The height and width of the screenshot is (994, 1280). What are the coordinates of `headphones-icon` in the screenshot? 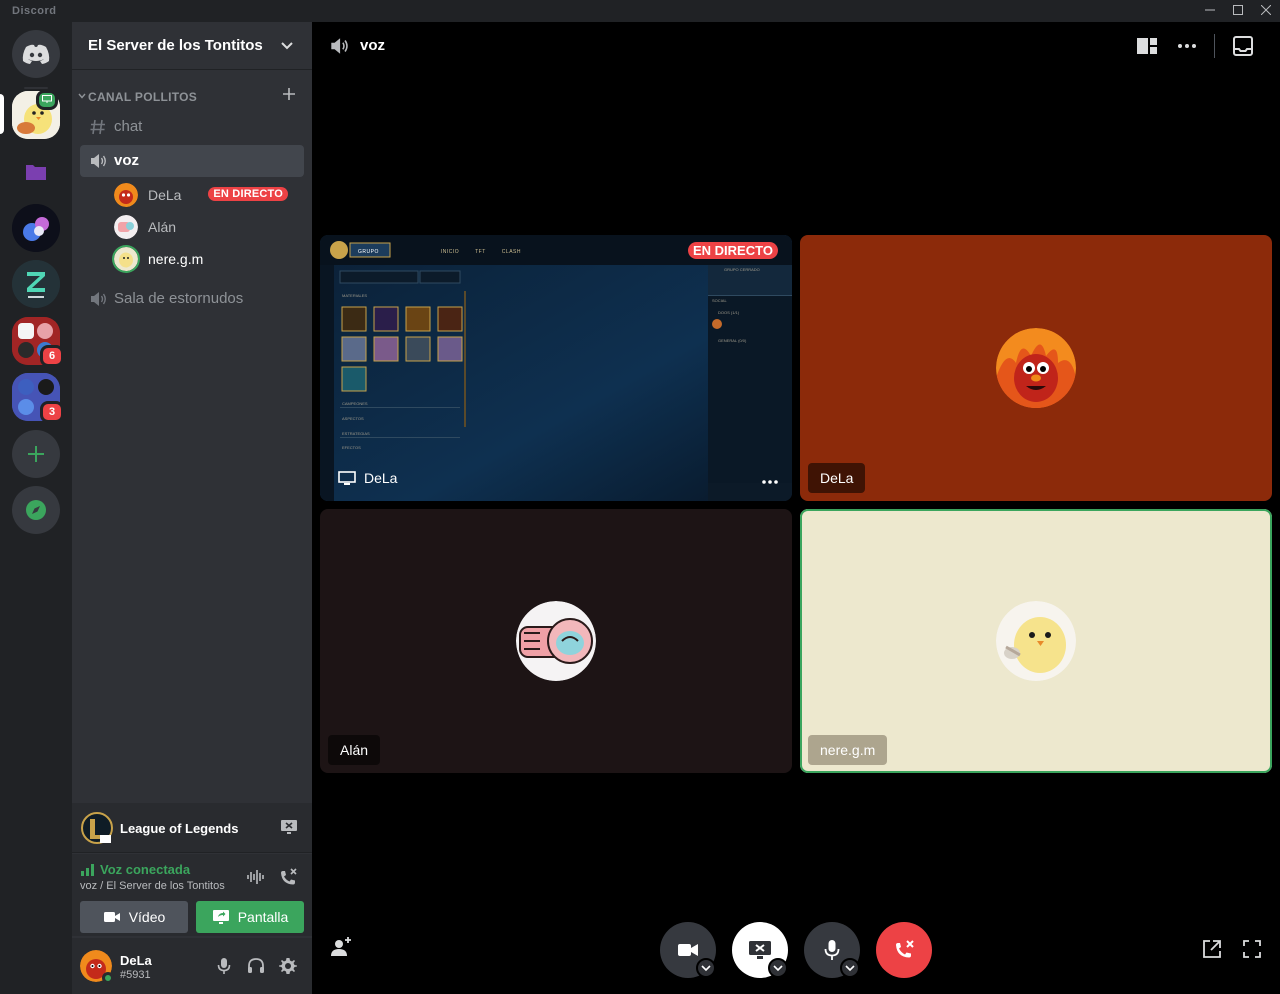 It's located at (256, 965).